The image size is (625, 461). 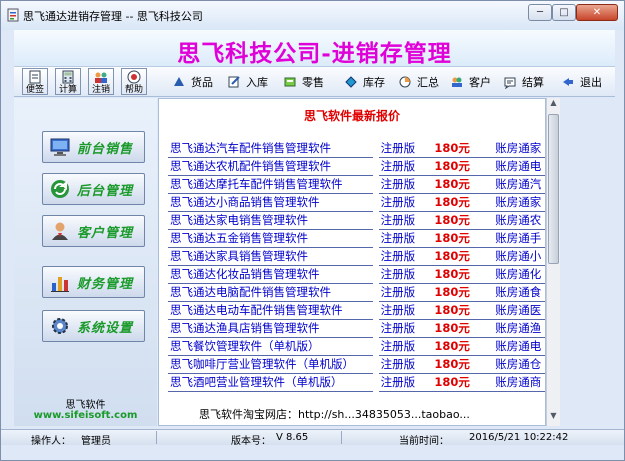 I want to click on tool-label: 汇总, so click(x=428, y=82).